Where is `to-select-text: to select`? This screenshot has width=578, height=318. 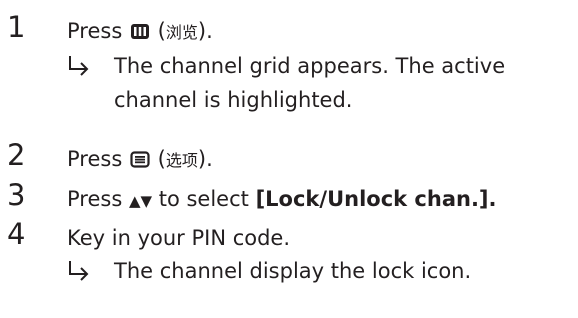
to-select-text: to select is located at coordinates (203, 199).